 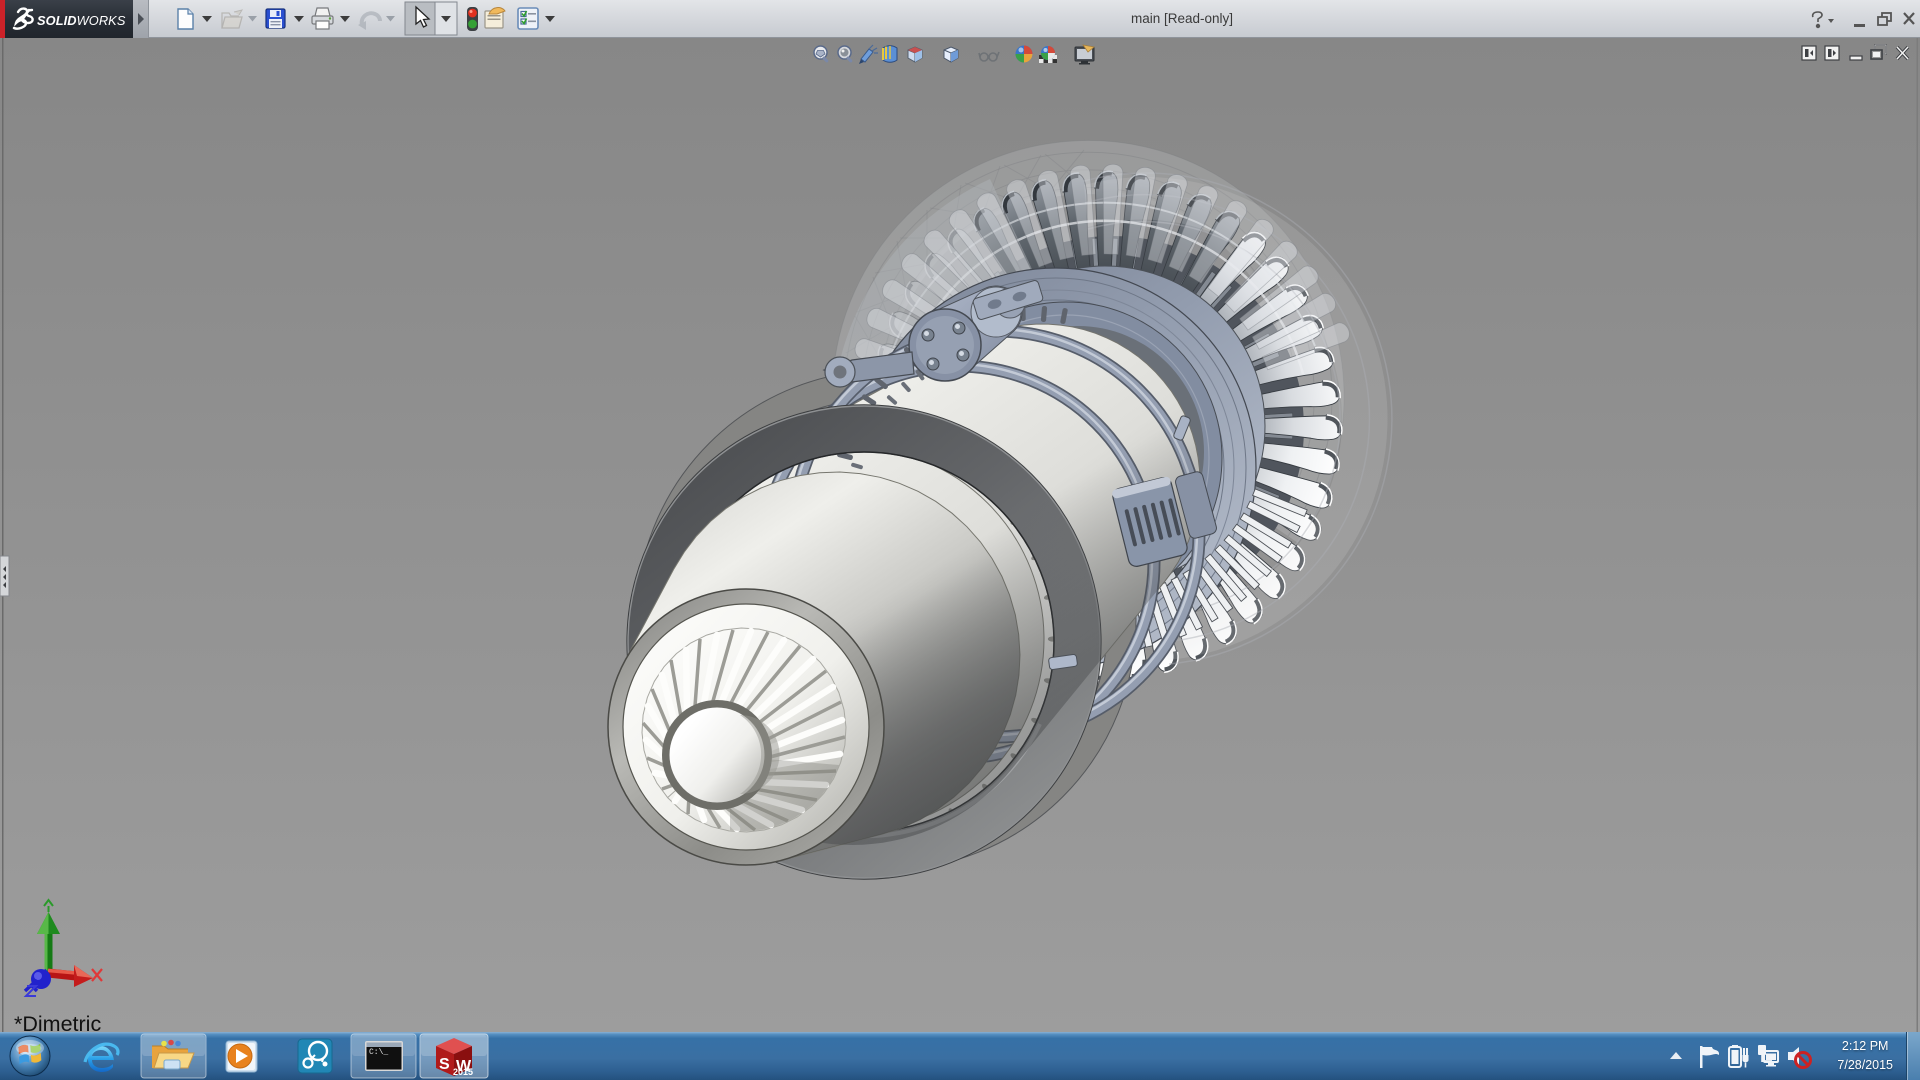 I want to click on svg-text: *Dimetric, so click(x=57, y=1022).